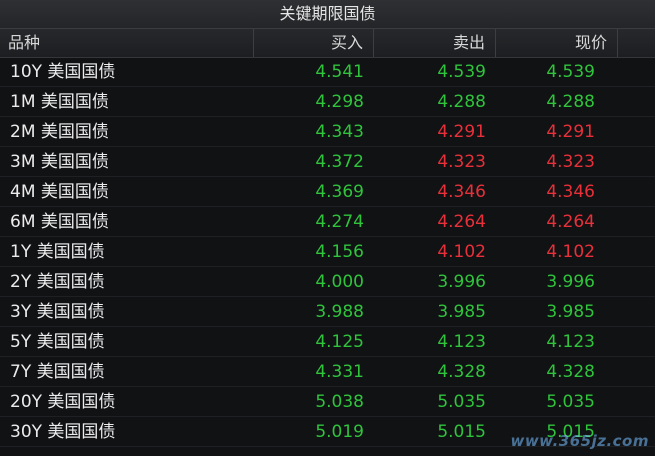 This screenshot has height=456, width=655. Describe the element at coordinates (461, 342) in the screenshot. I see `sell-value: 4.123` at that location.